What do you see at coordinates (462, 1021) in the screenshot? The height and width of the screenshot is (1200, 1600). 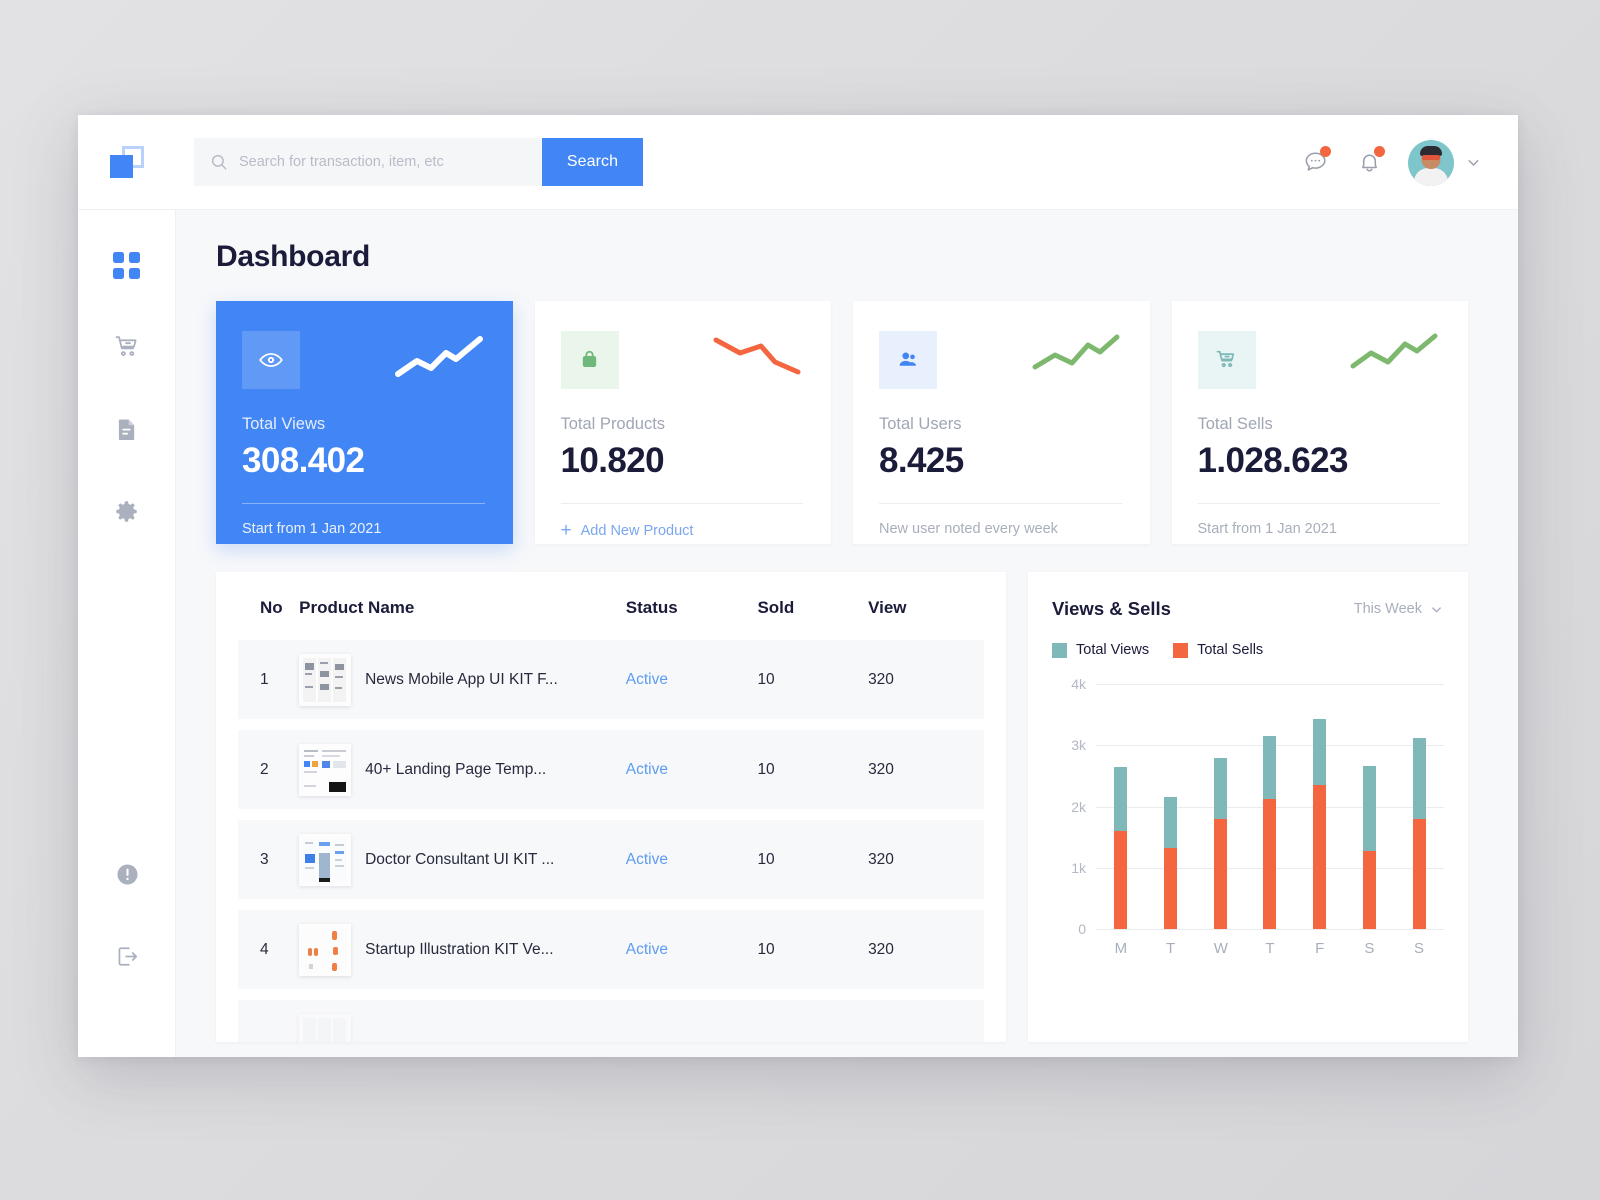 I see `cell-product` at bounding box center [462, 1021].